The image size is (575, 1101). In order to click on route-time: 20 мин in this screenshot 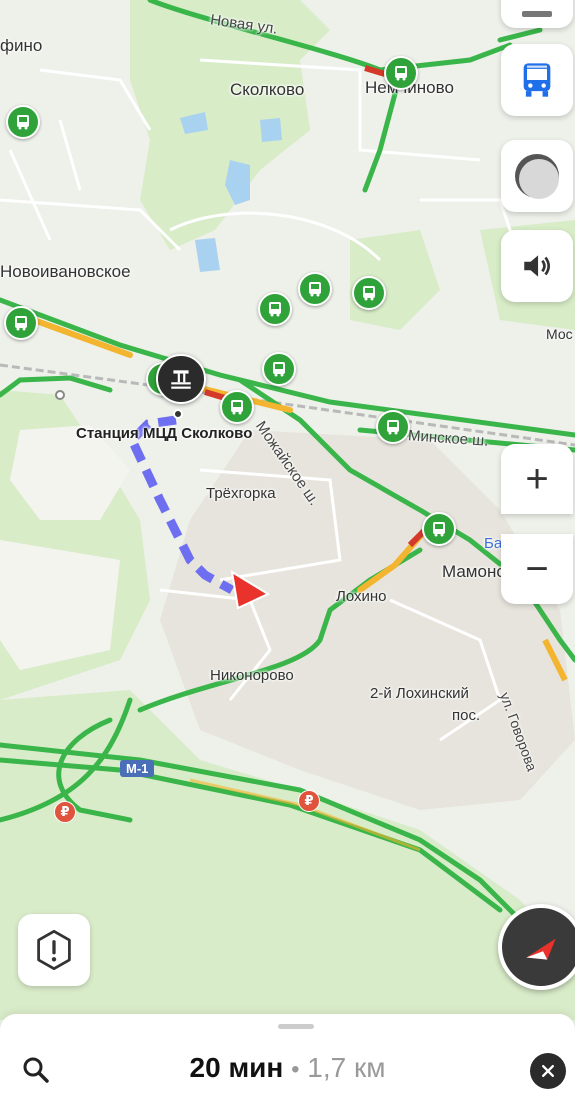, I will do `click(236, 1067)`.